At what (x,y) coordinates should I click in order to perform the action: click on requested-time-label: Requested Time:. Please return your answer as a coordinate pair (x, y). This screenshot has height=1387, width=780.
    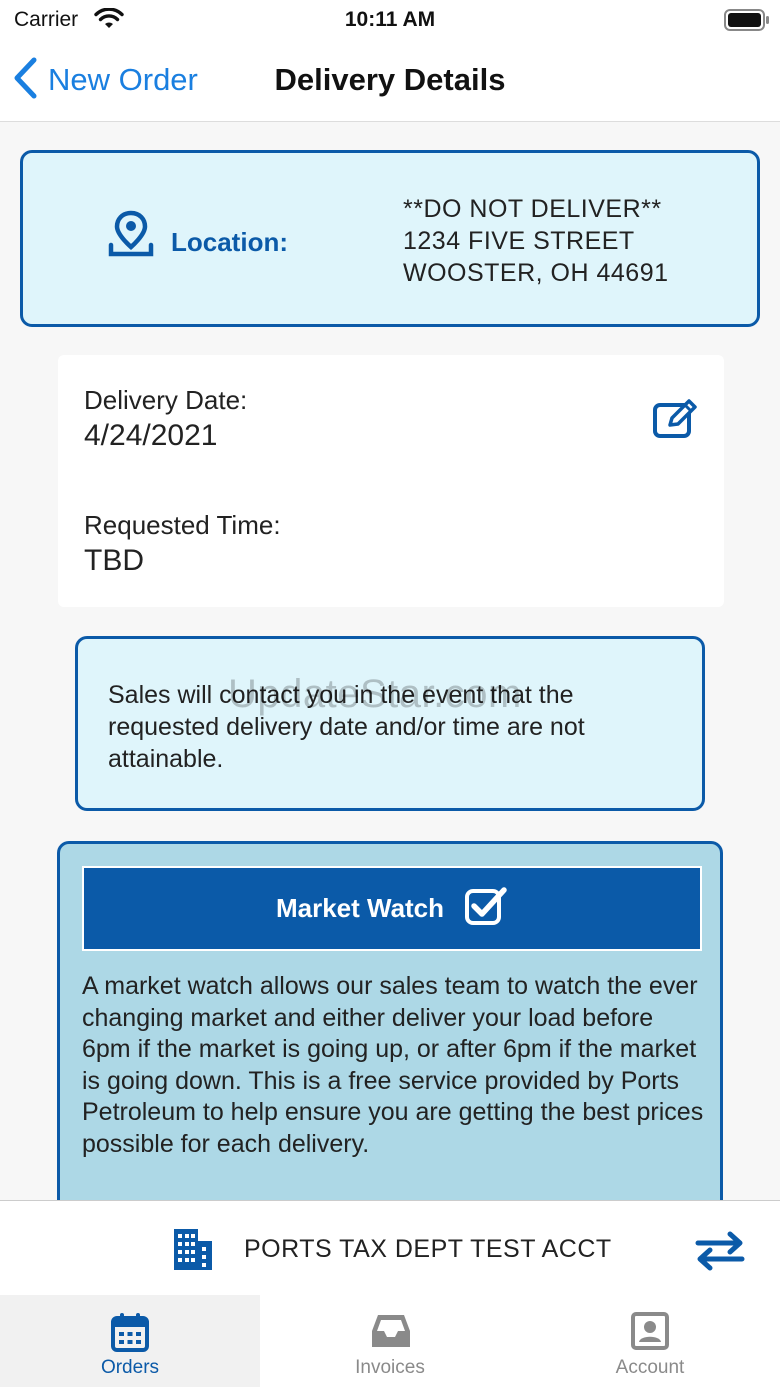
    Looking at the image, I should click on (182, 525).